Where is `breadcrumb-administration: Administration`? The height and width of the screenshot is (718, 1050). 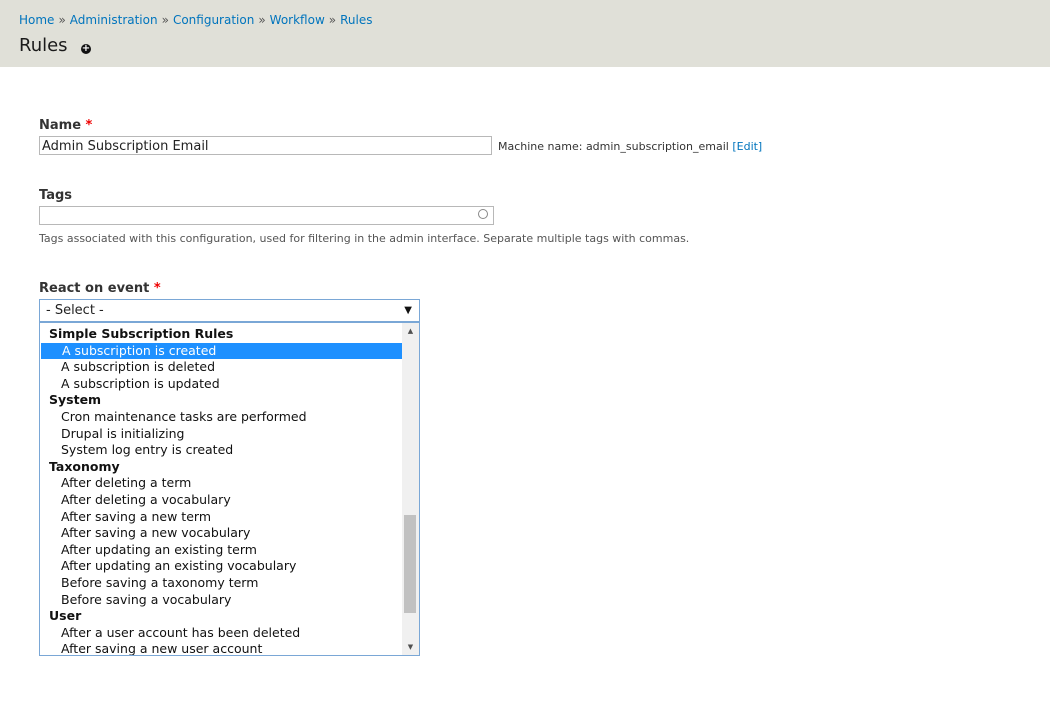
breadcrumb-administration: Administration is located at coordinates (114, 20).